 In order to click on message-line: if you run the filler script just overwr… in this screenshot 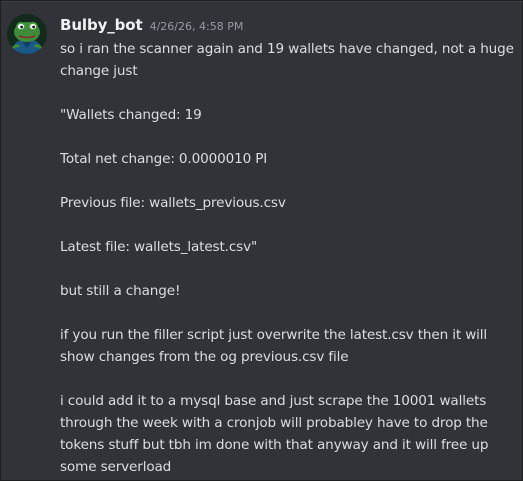, I will do `click(274, 335)`.